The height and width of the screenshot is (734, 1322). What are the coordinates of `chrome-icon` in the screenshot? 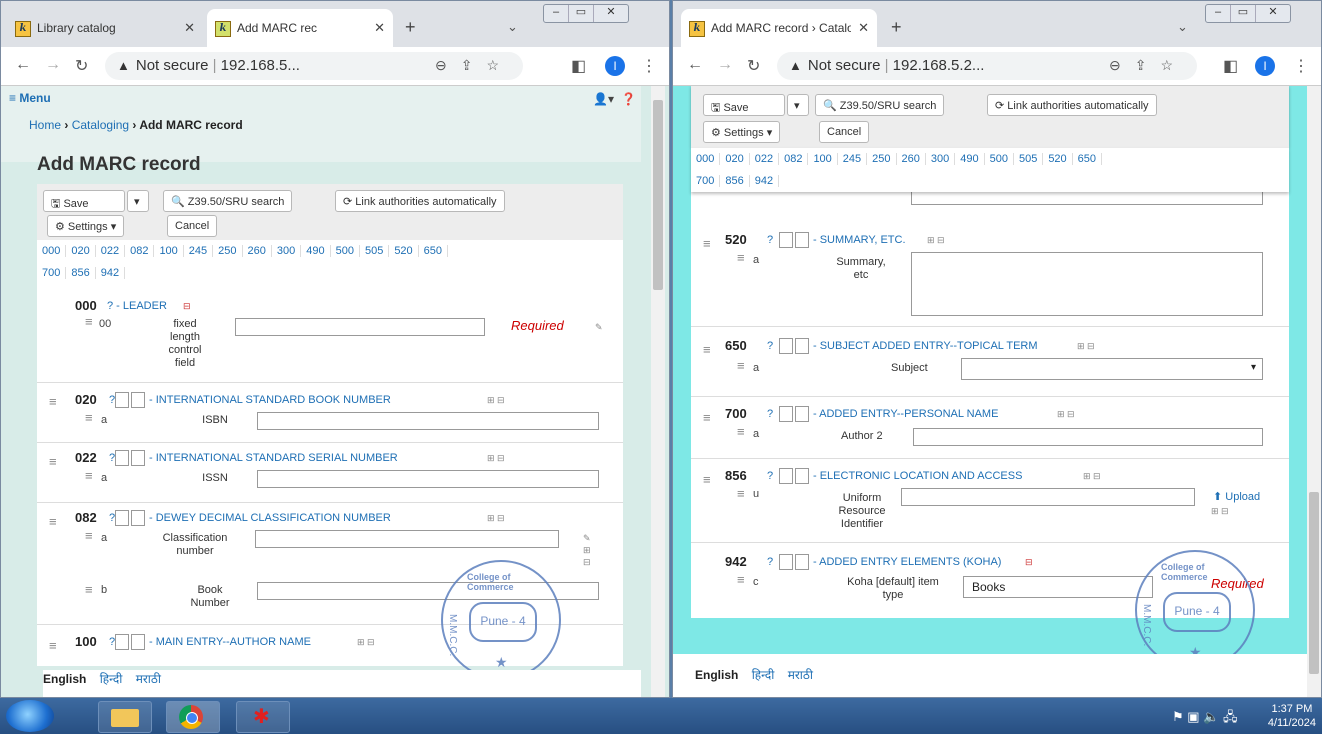 It's located at (193, 717).